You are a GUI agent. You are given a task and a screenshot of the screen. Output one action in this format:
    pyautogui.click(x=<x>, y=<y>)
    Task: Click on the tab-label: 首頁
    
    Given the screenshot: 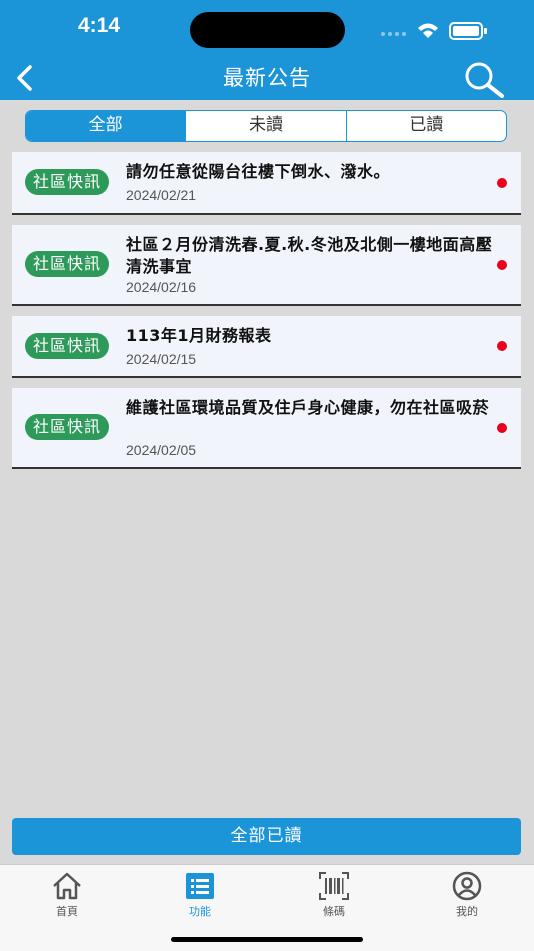 What is the action you would take?
    pyautogui.click(x=67, y=911)
    